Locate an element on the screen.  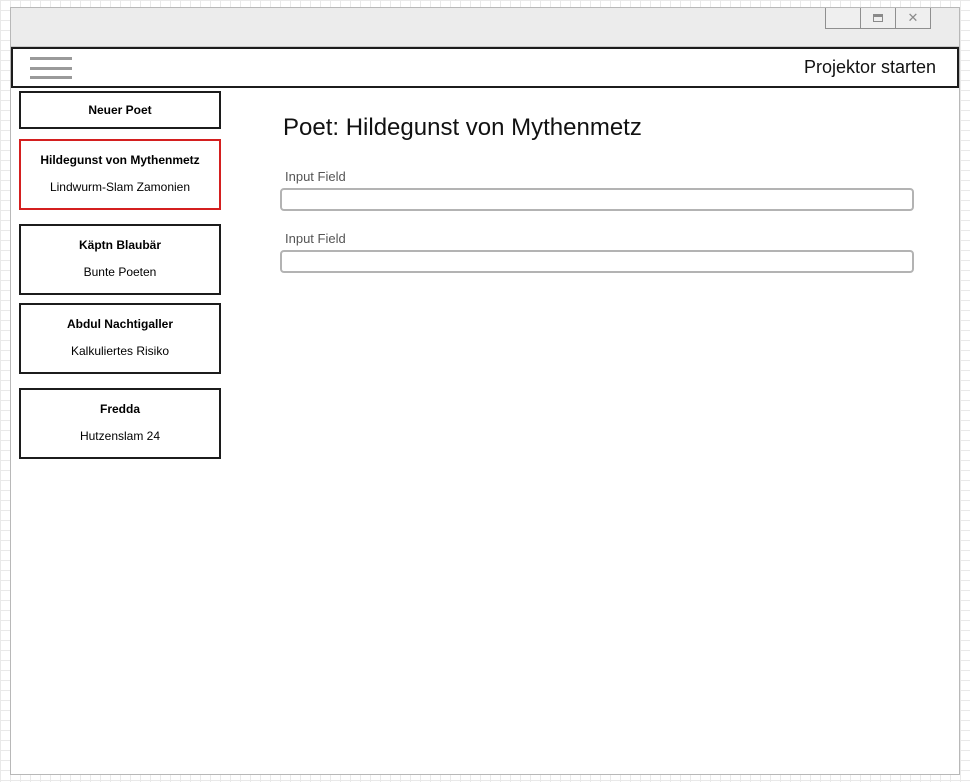
maximize-button is located at coordinates (877, 18).